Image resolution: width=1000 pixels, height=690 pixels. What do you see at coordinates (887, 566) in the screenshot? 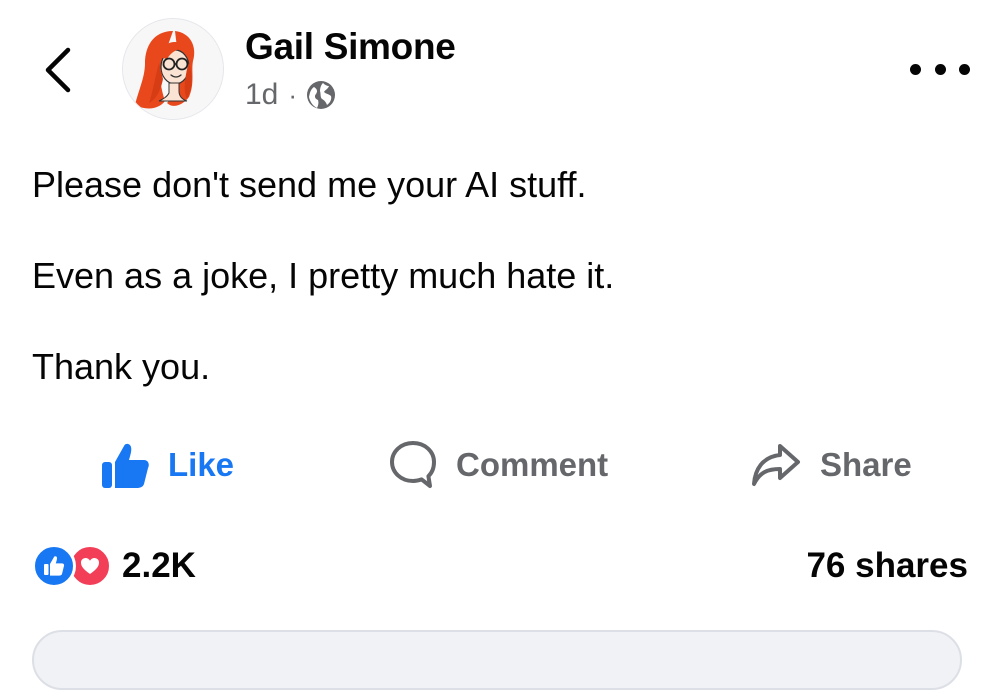
I see `shares-count: 76 shares` at bounding box center [887, 566].